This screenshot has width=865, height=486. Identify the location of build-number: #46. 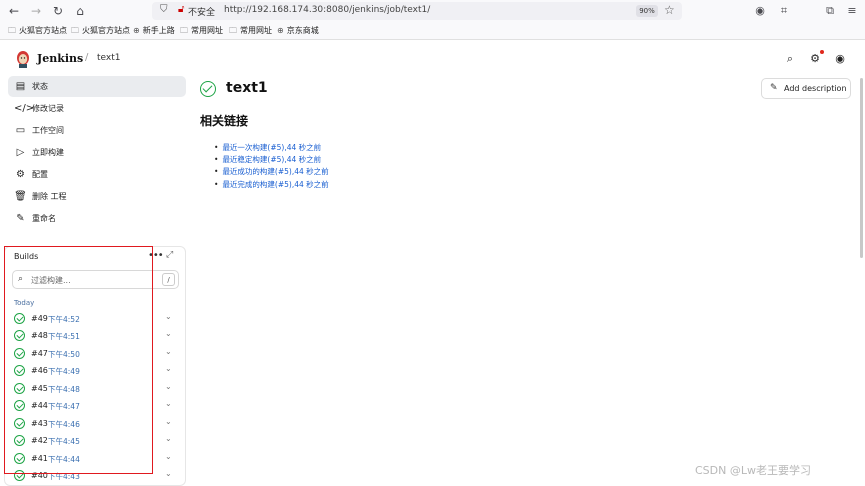
(39, 370).